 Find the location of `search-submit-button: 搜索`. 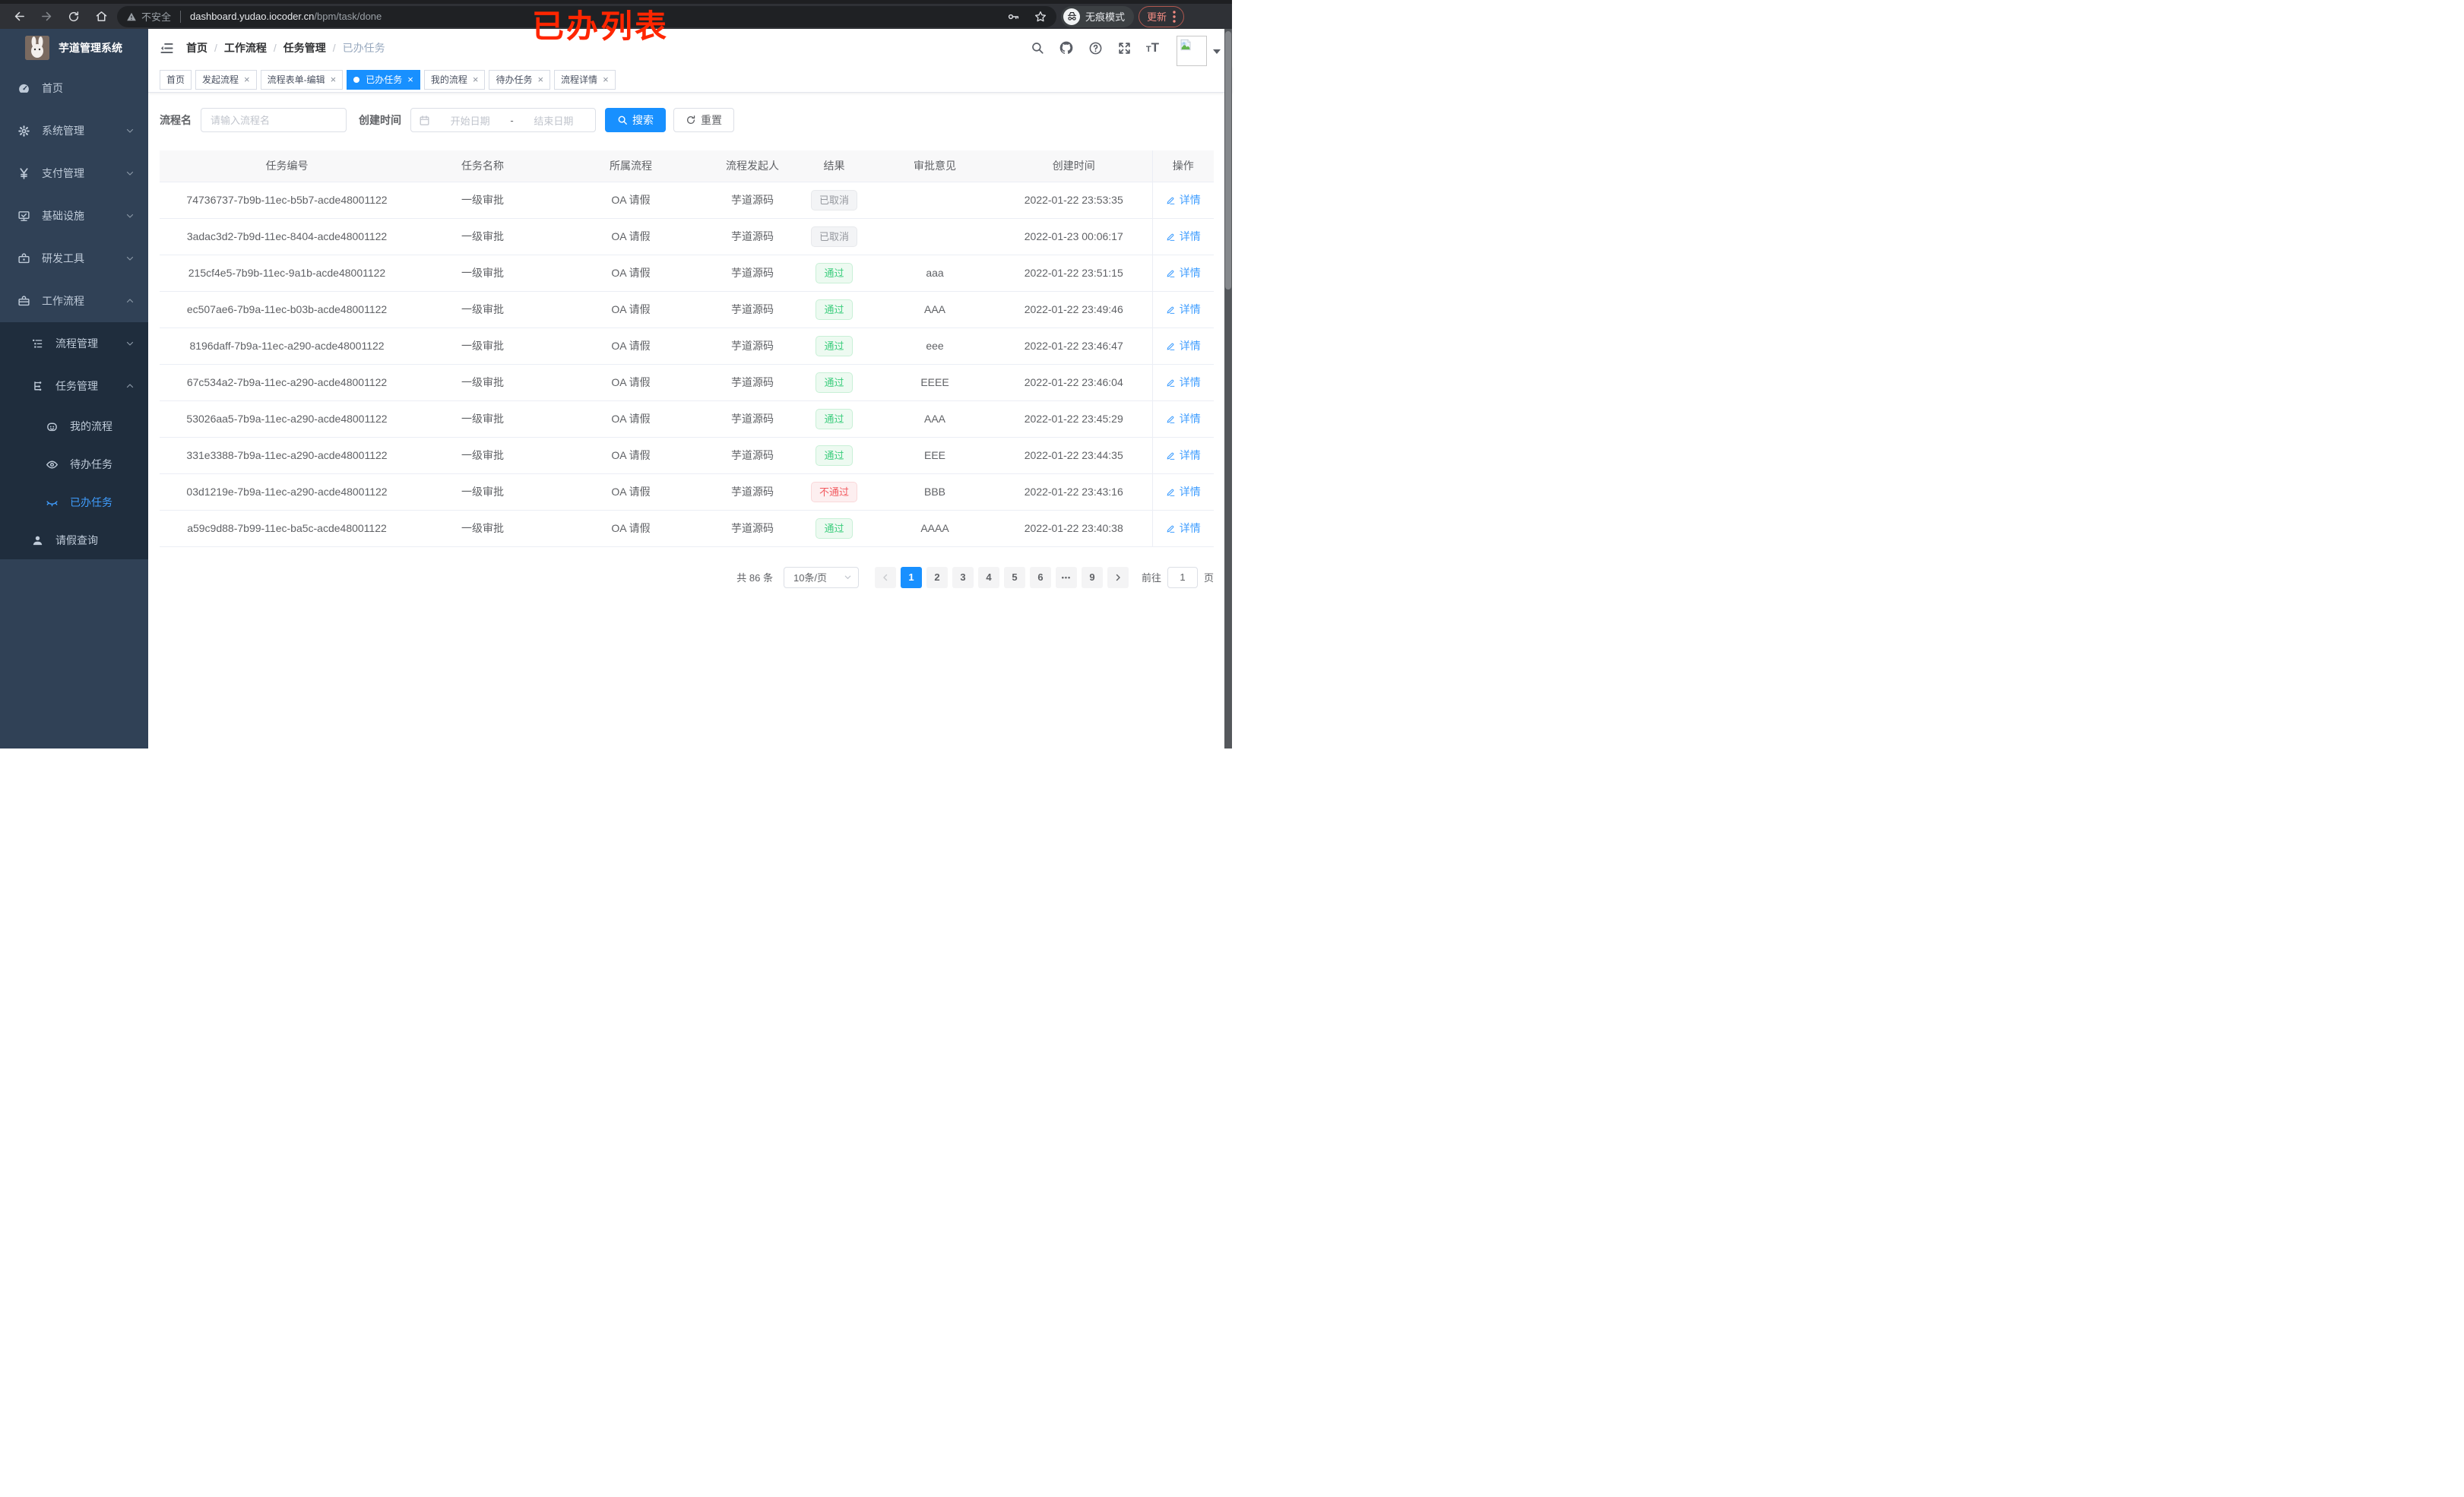

search-submit-button: 搜索 is located at coordinates (635, 120).